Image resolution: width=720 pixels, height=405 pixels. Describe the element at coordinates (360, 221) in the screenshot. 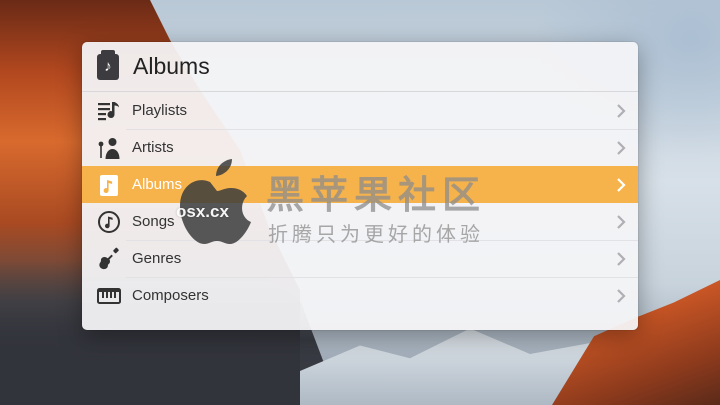

I see `menu-item-songs: Songs` at that location.